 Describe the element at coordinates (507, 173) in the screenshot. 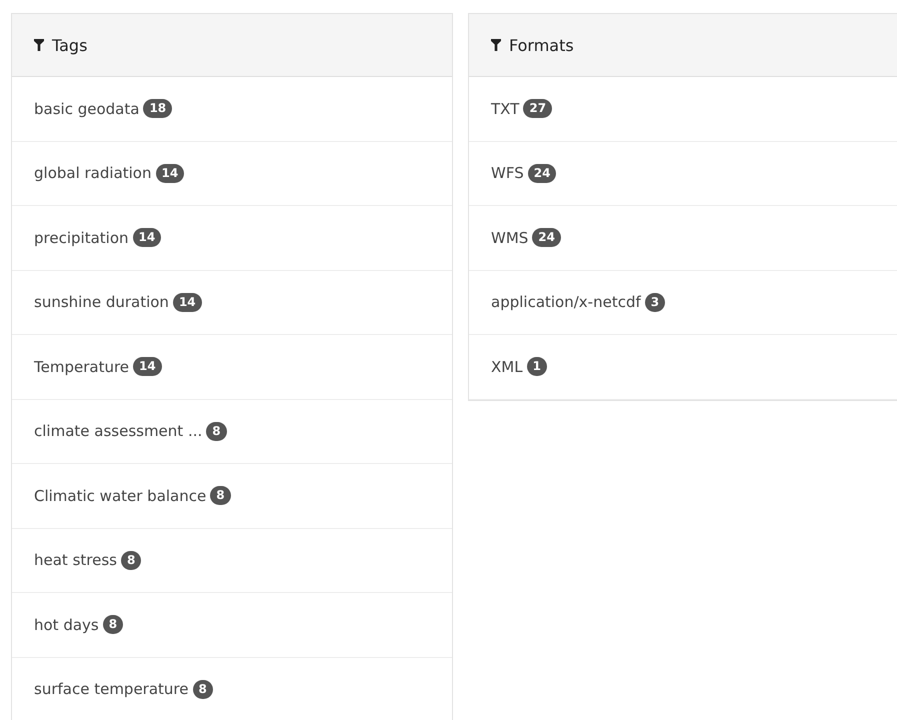

I see `facet-link: WFS` at that location.